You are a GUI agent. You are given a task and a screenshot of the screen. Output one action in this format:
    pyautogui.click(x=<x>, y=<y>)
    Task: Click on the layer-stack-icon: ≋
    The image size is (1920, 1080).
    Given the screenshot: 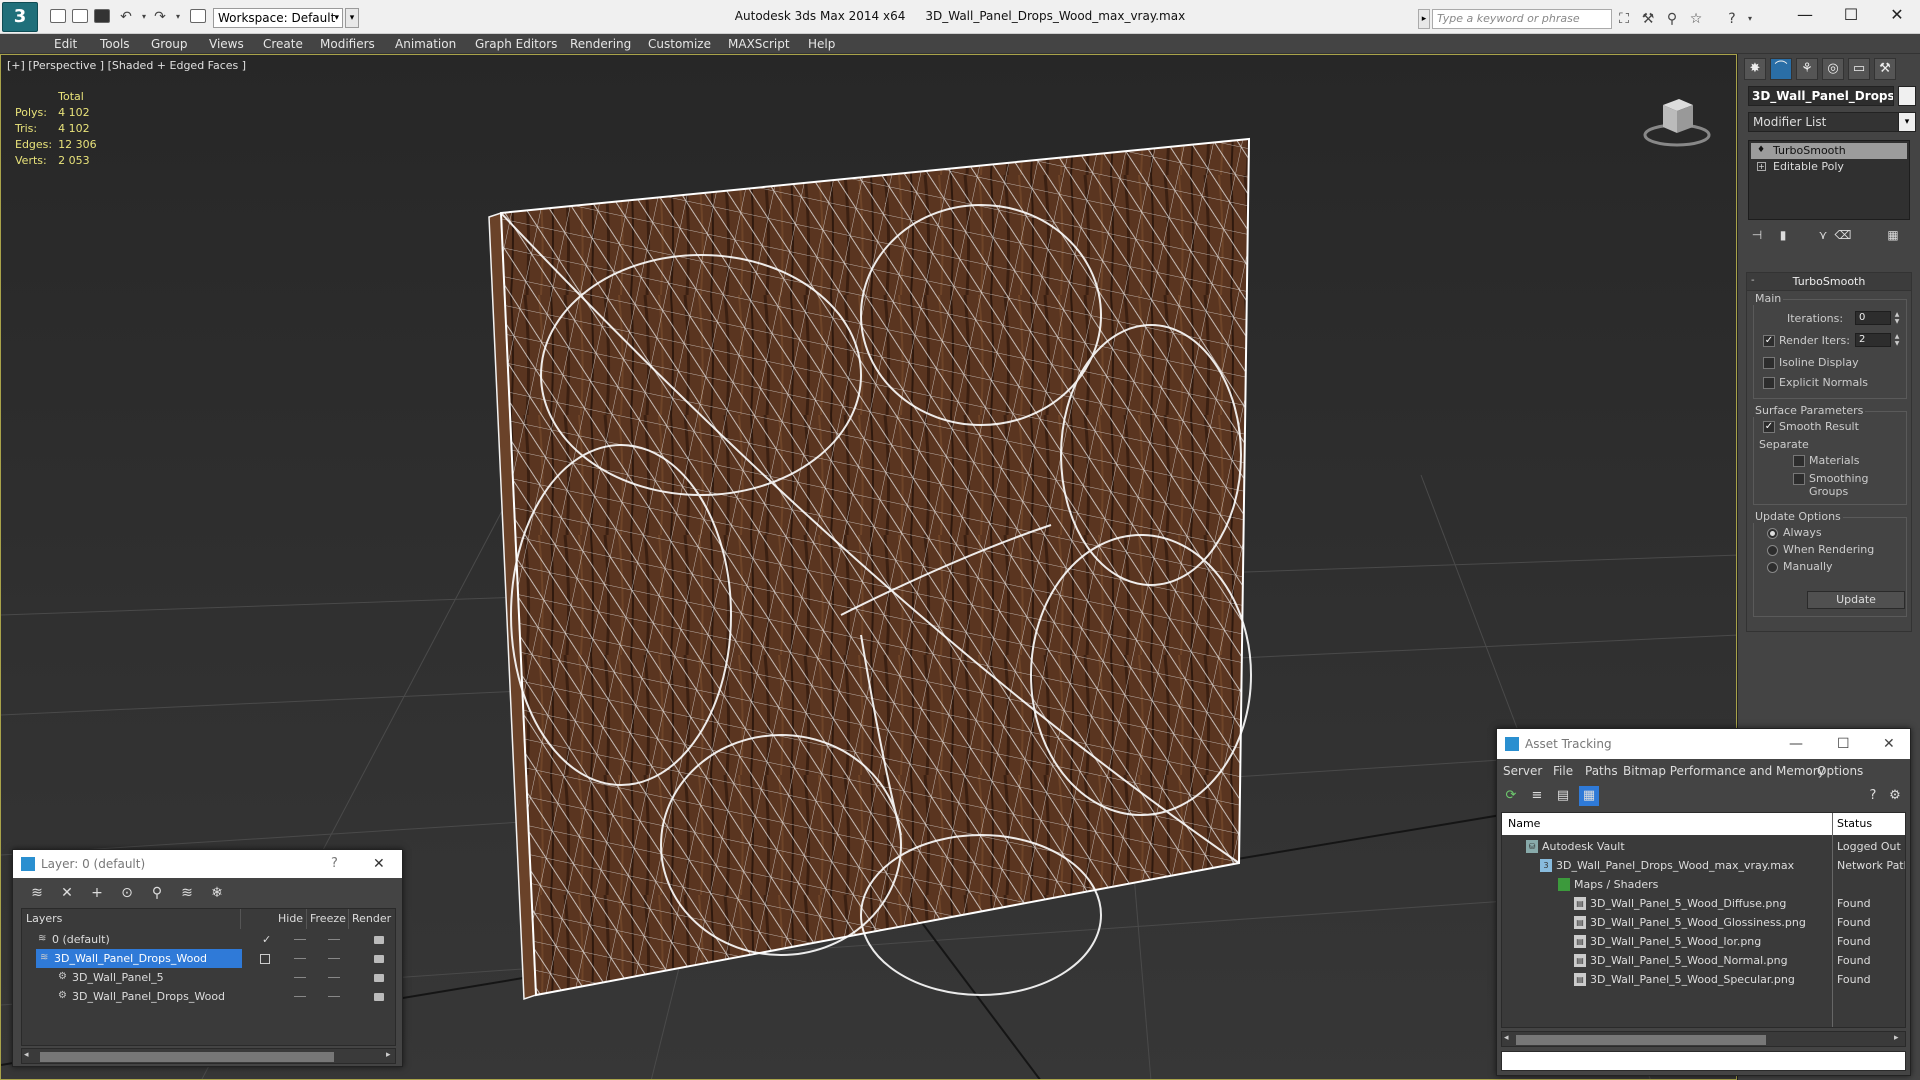 What is the action you would take?
    pyautogui.click(x=37, y=893)
    